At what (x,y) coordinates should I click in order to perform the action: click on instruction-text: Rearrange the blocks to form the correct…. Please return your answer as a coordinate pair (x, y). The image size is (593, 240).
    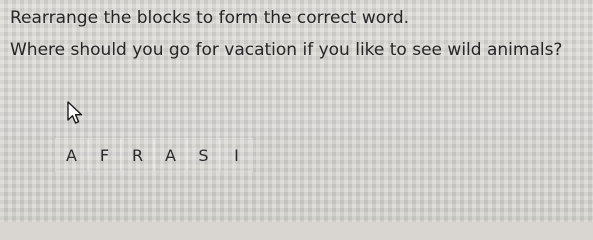
    Looking at the image, I should click on (210, 18).